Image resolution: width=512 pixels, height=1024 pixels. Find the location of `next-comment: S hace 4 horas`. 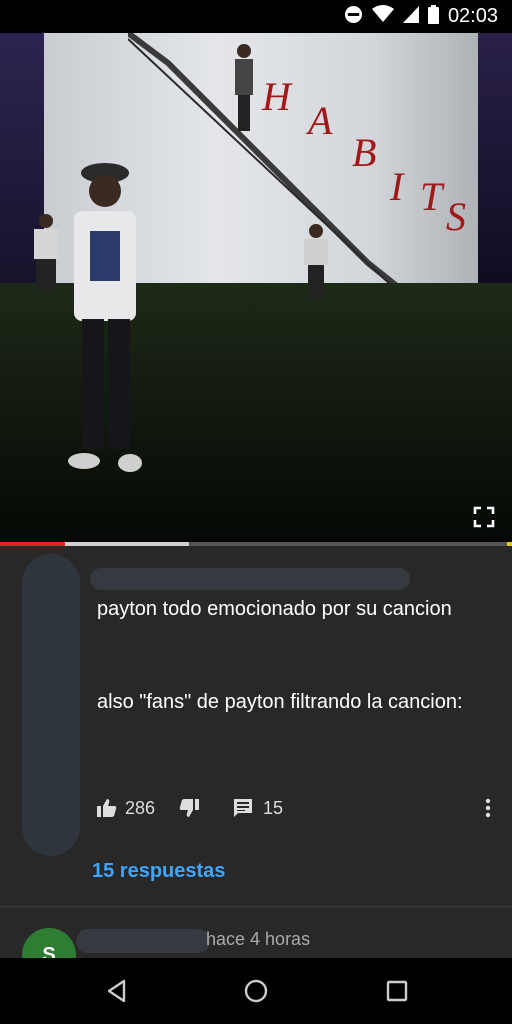

next-comment: S hace 4 horas is located at coordinates (256, 932).